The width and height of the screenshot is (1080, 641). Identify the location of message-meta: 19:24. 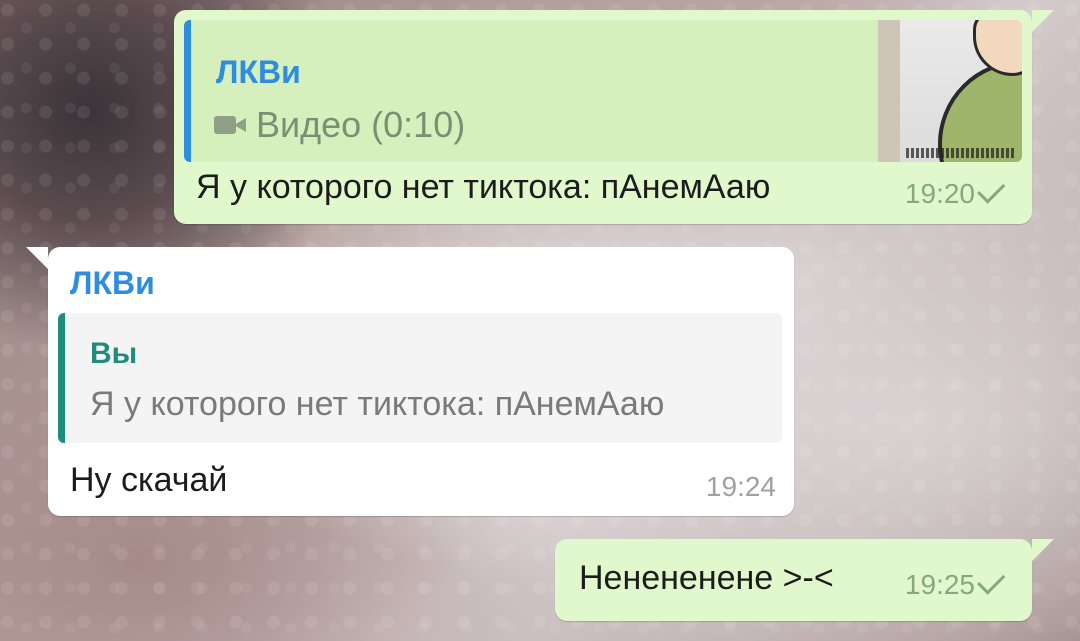
(741, 487).